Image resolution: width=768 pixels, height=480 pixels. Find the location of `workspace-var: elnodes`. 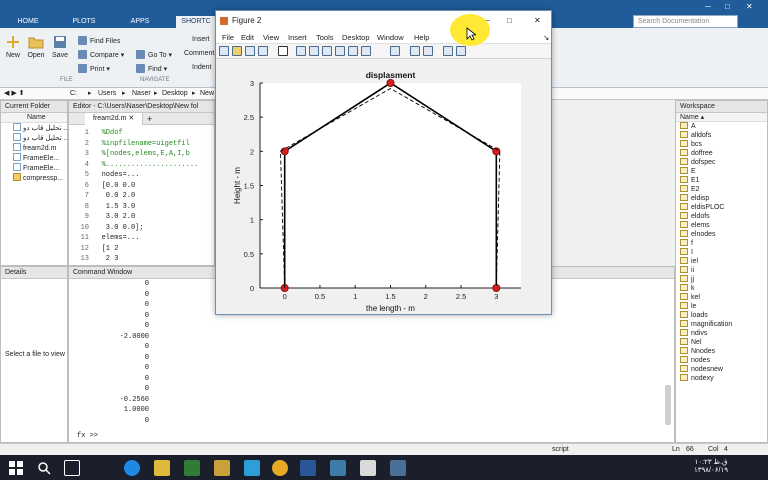

workspace-var: elnodes is located at coordinates (721, 234).